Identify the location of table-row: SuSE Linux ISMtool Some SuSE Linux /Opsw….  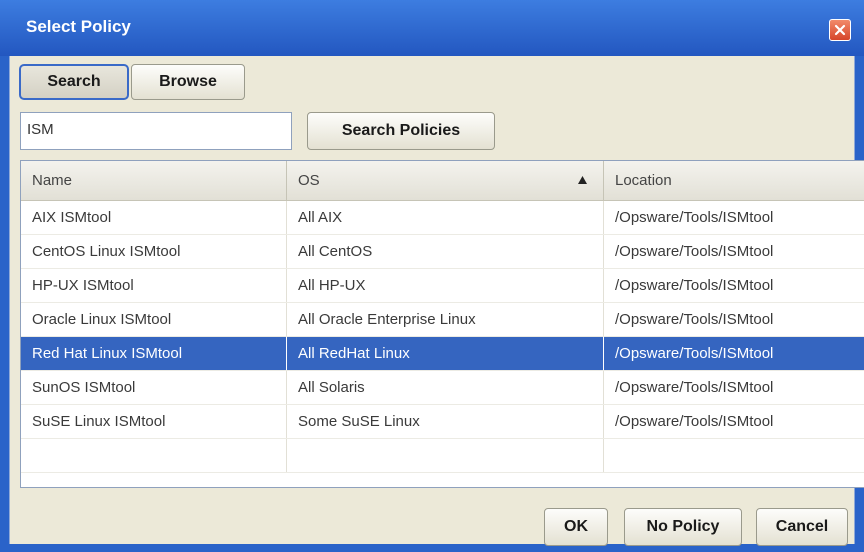
(442, 422).